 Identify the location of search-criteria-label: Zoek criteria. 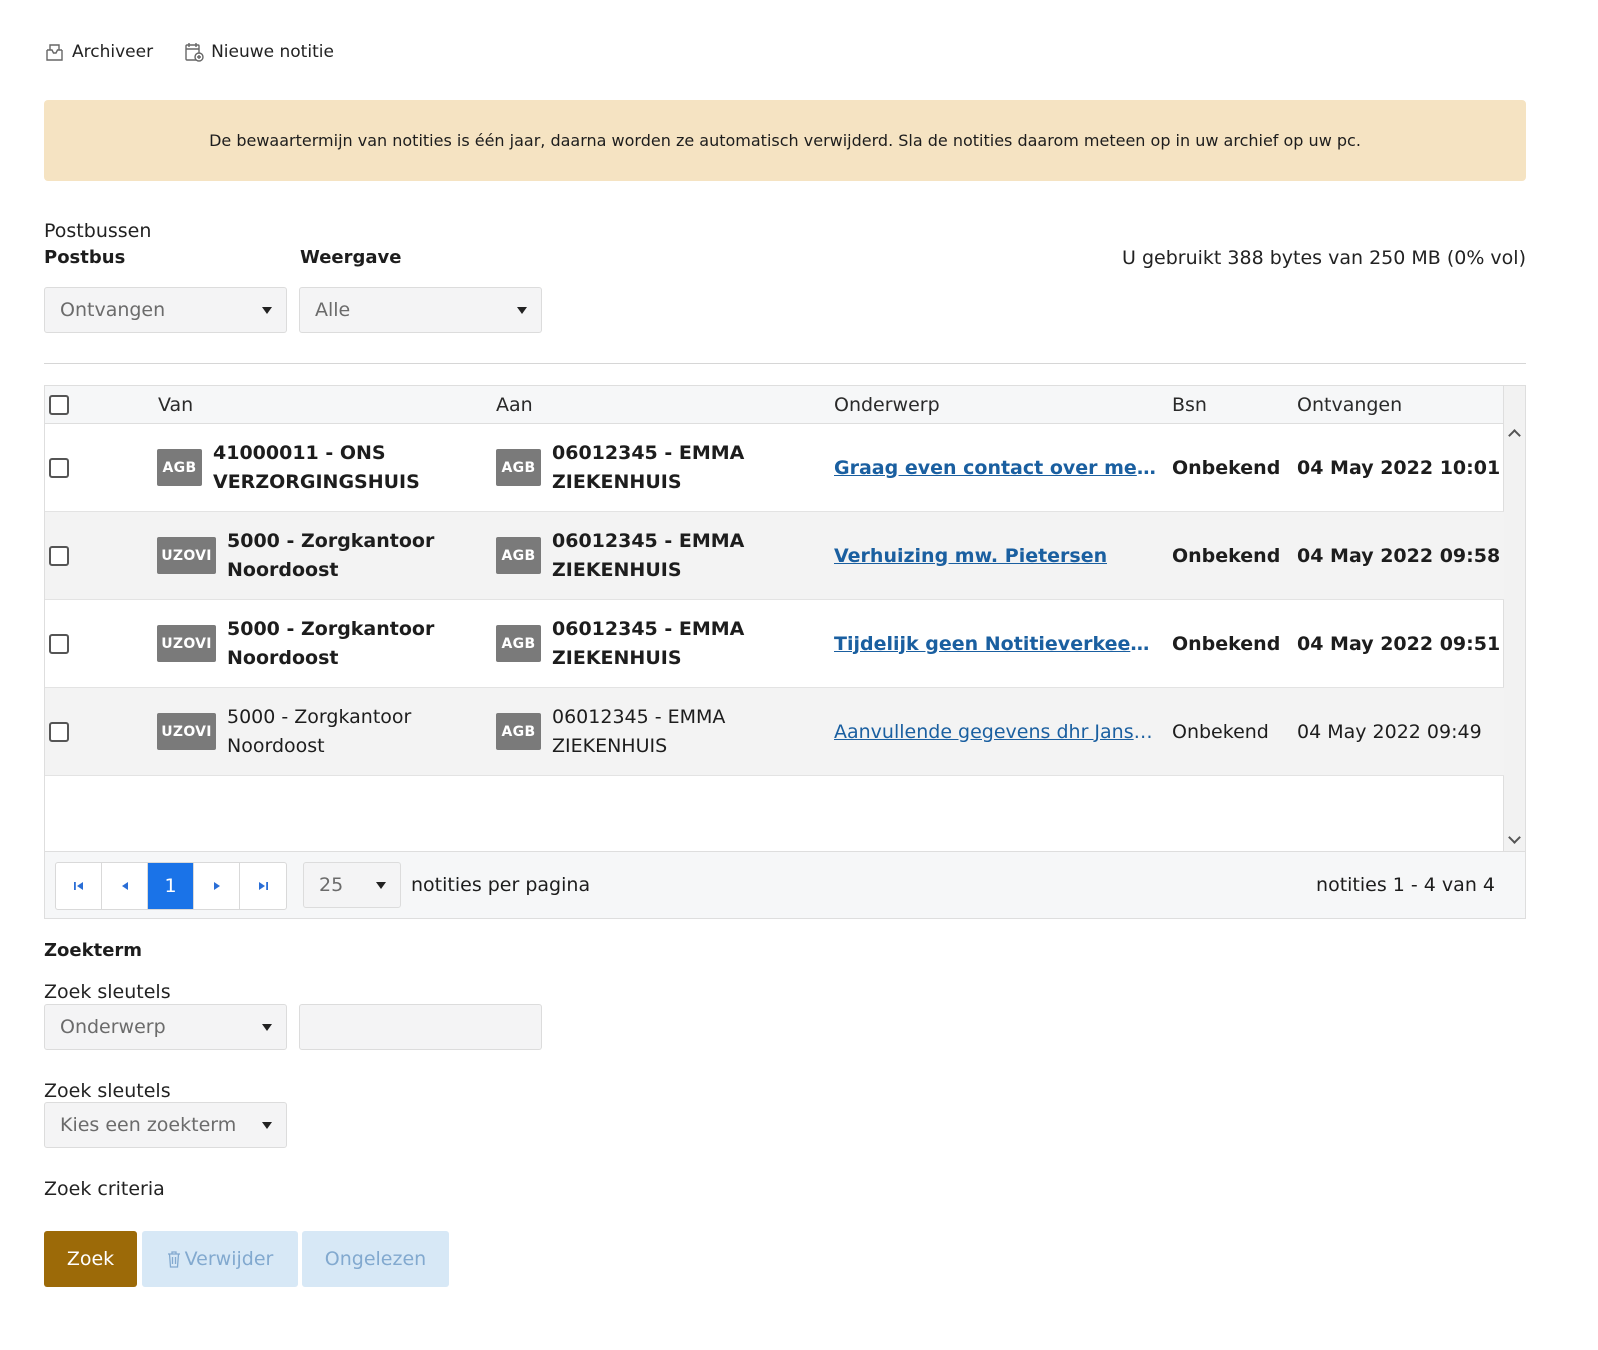
(104, 1189).